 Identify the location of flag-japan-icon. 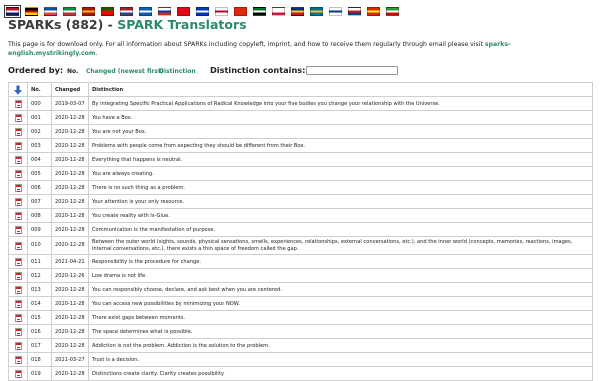
(221, 11).